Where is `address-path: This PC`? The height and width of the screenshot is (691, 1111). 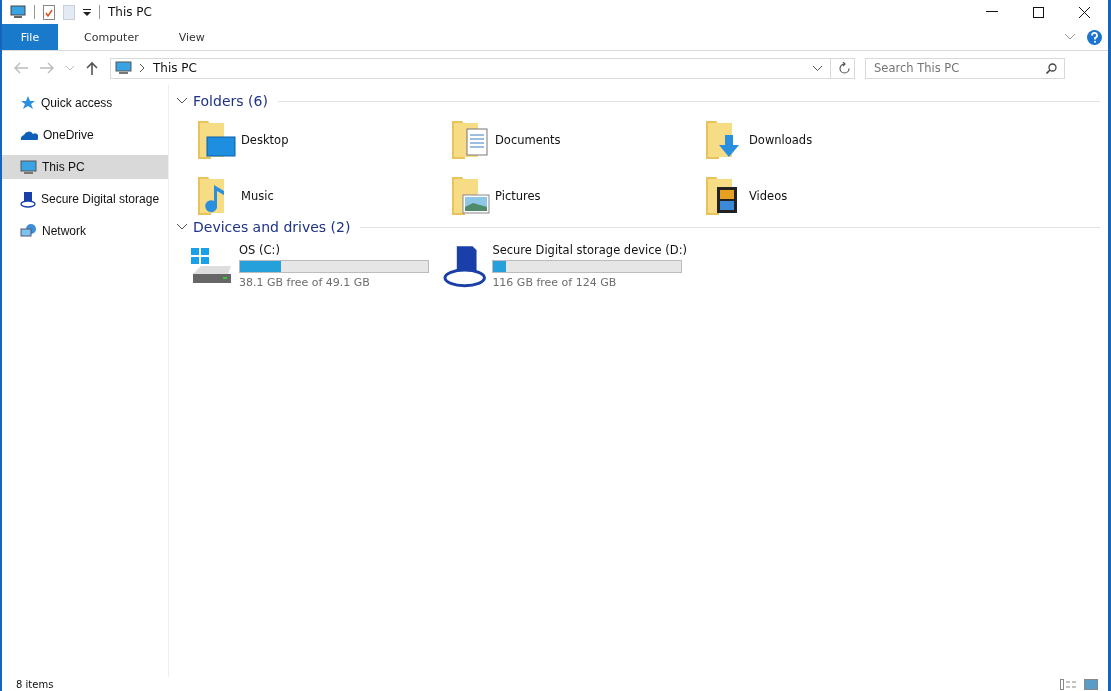
address-path: This PC is located at coordinates (175, 68).